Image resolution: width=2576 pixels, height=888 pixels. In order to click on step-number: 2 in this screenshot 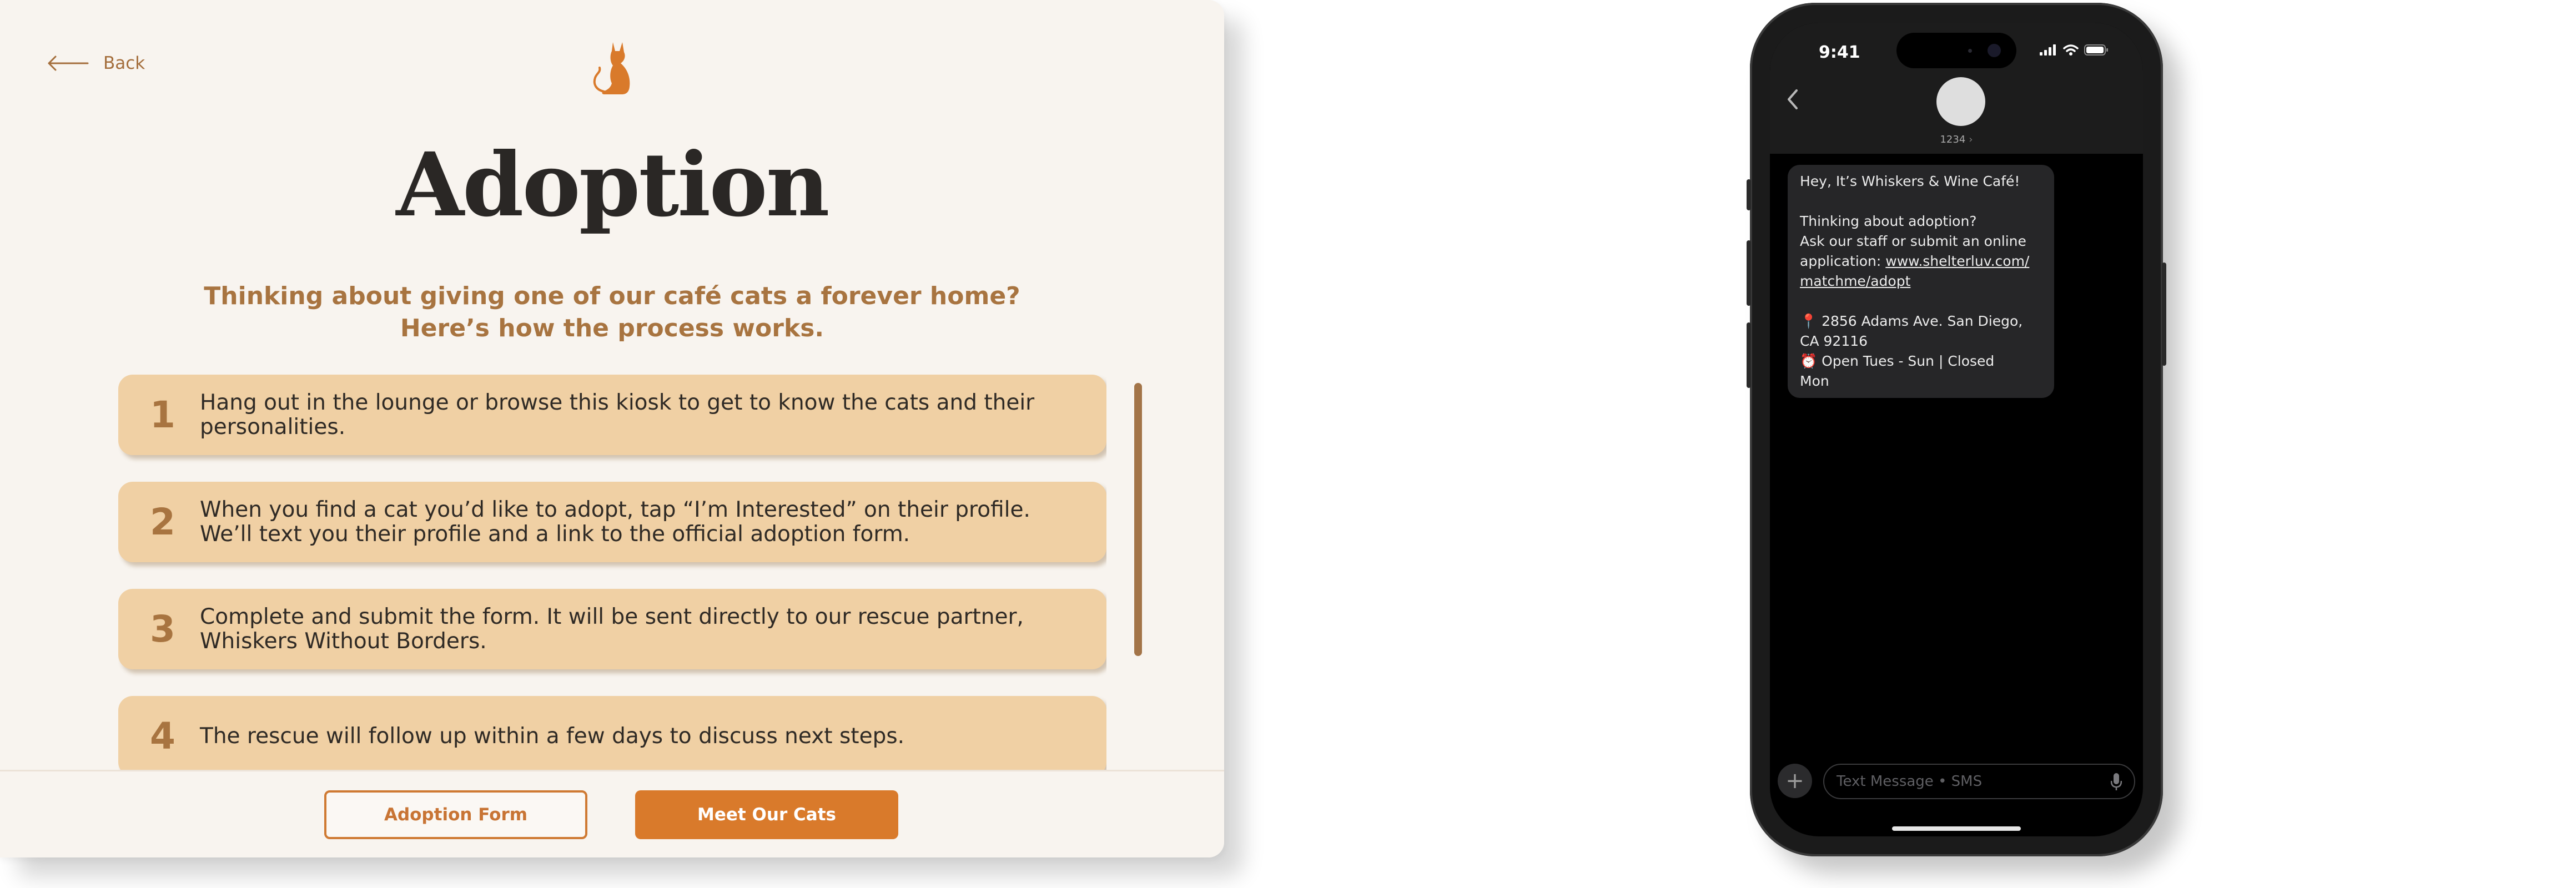, I will do `click(163, 522)`.